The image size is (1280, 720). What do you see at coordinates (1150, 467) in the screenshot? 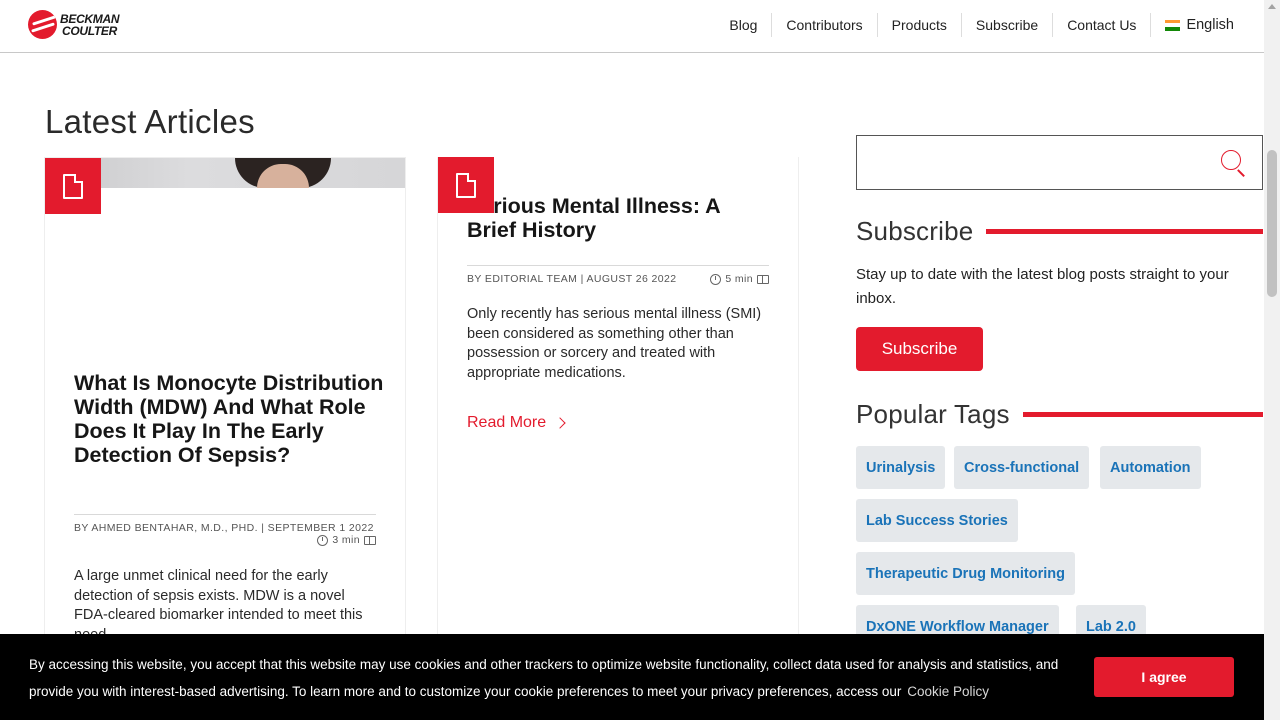
I see `tag-automation: Automation` at bounding box center [1150, 467].